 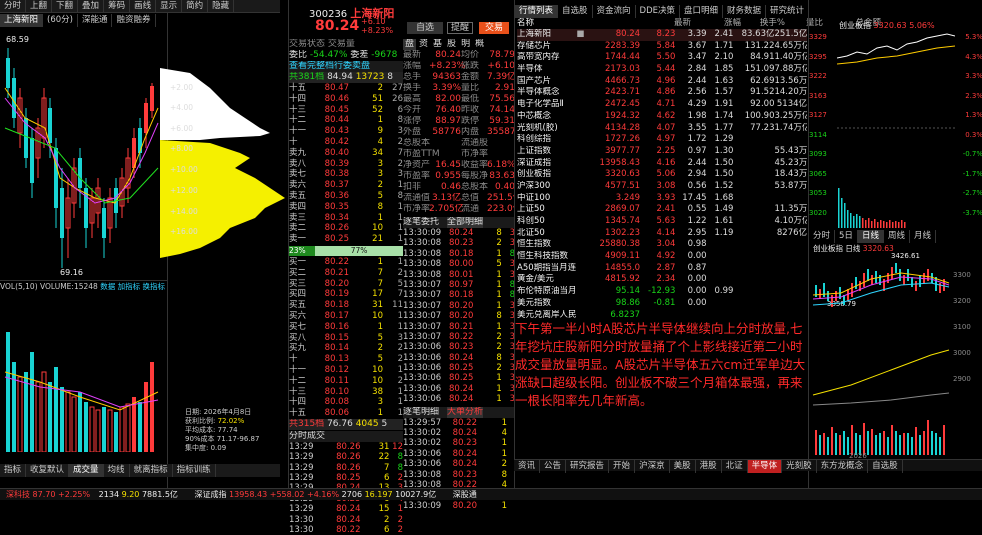 I want to click on status-hk-connect: 深股通, so click(x=465, y=494).